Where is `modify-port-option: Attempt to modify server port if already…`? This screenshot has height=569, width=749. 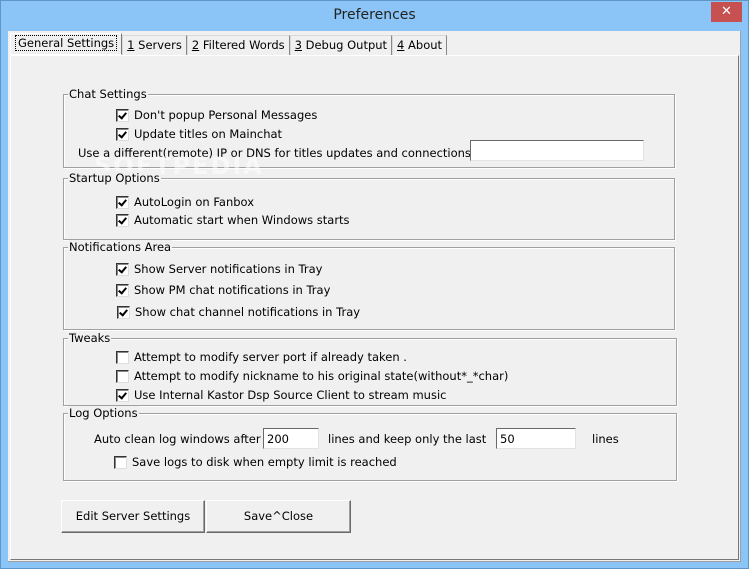
modify-port-option: Attempt to modify server port if already… is located at coordinates (261, 357).